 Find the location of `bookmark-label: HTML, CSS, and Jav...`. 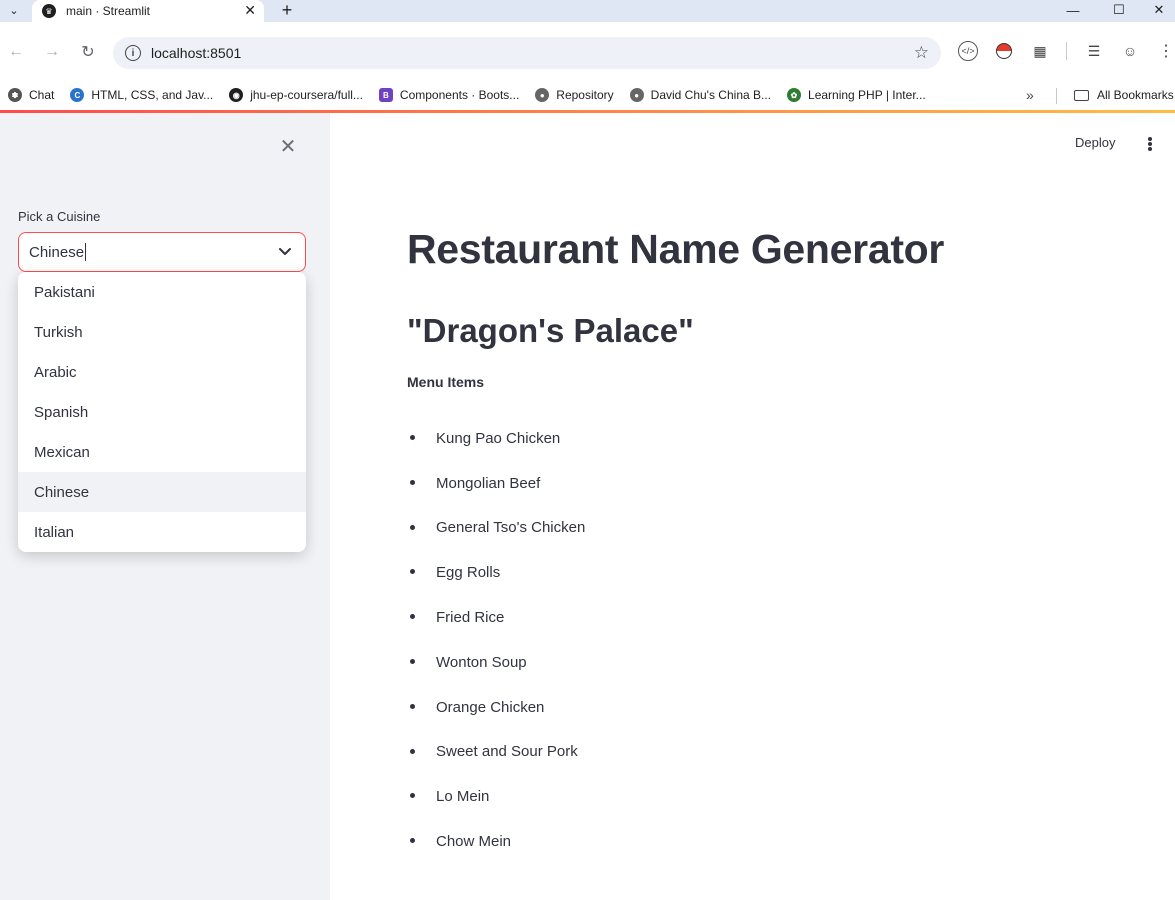

bookmark-label: HTML, CSS, and Jav... is located at coordinates (152, 95).